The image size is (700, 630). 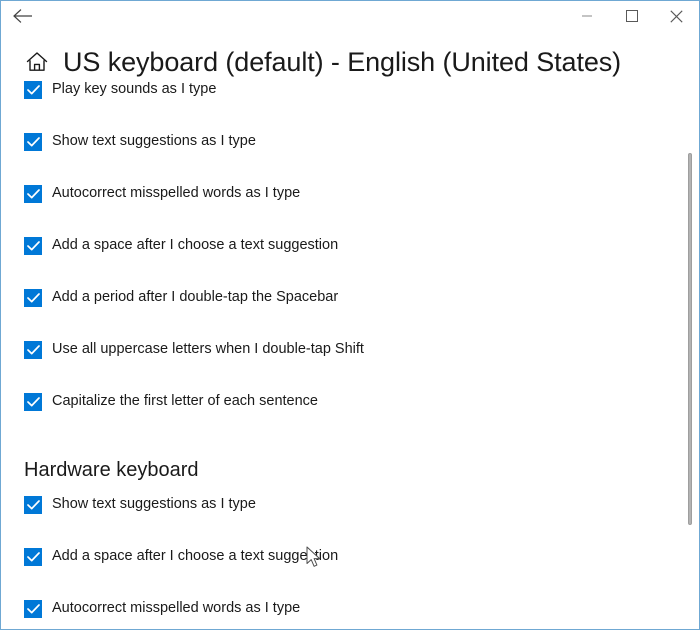 I want to click on checkbox-autocorrect-misspelled, so click(x=33, y=194).